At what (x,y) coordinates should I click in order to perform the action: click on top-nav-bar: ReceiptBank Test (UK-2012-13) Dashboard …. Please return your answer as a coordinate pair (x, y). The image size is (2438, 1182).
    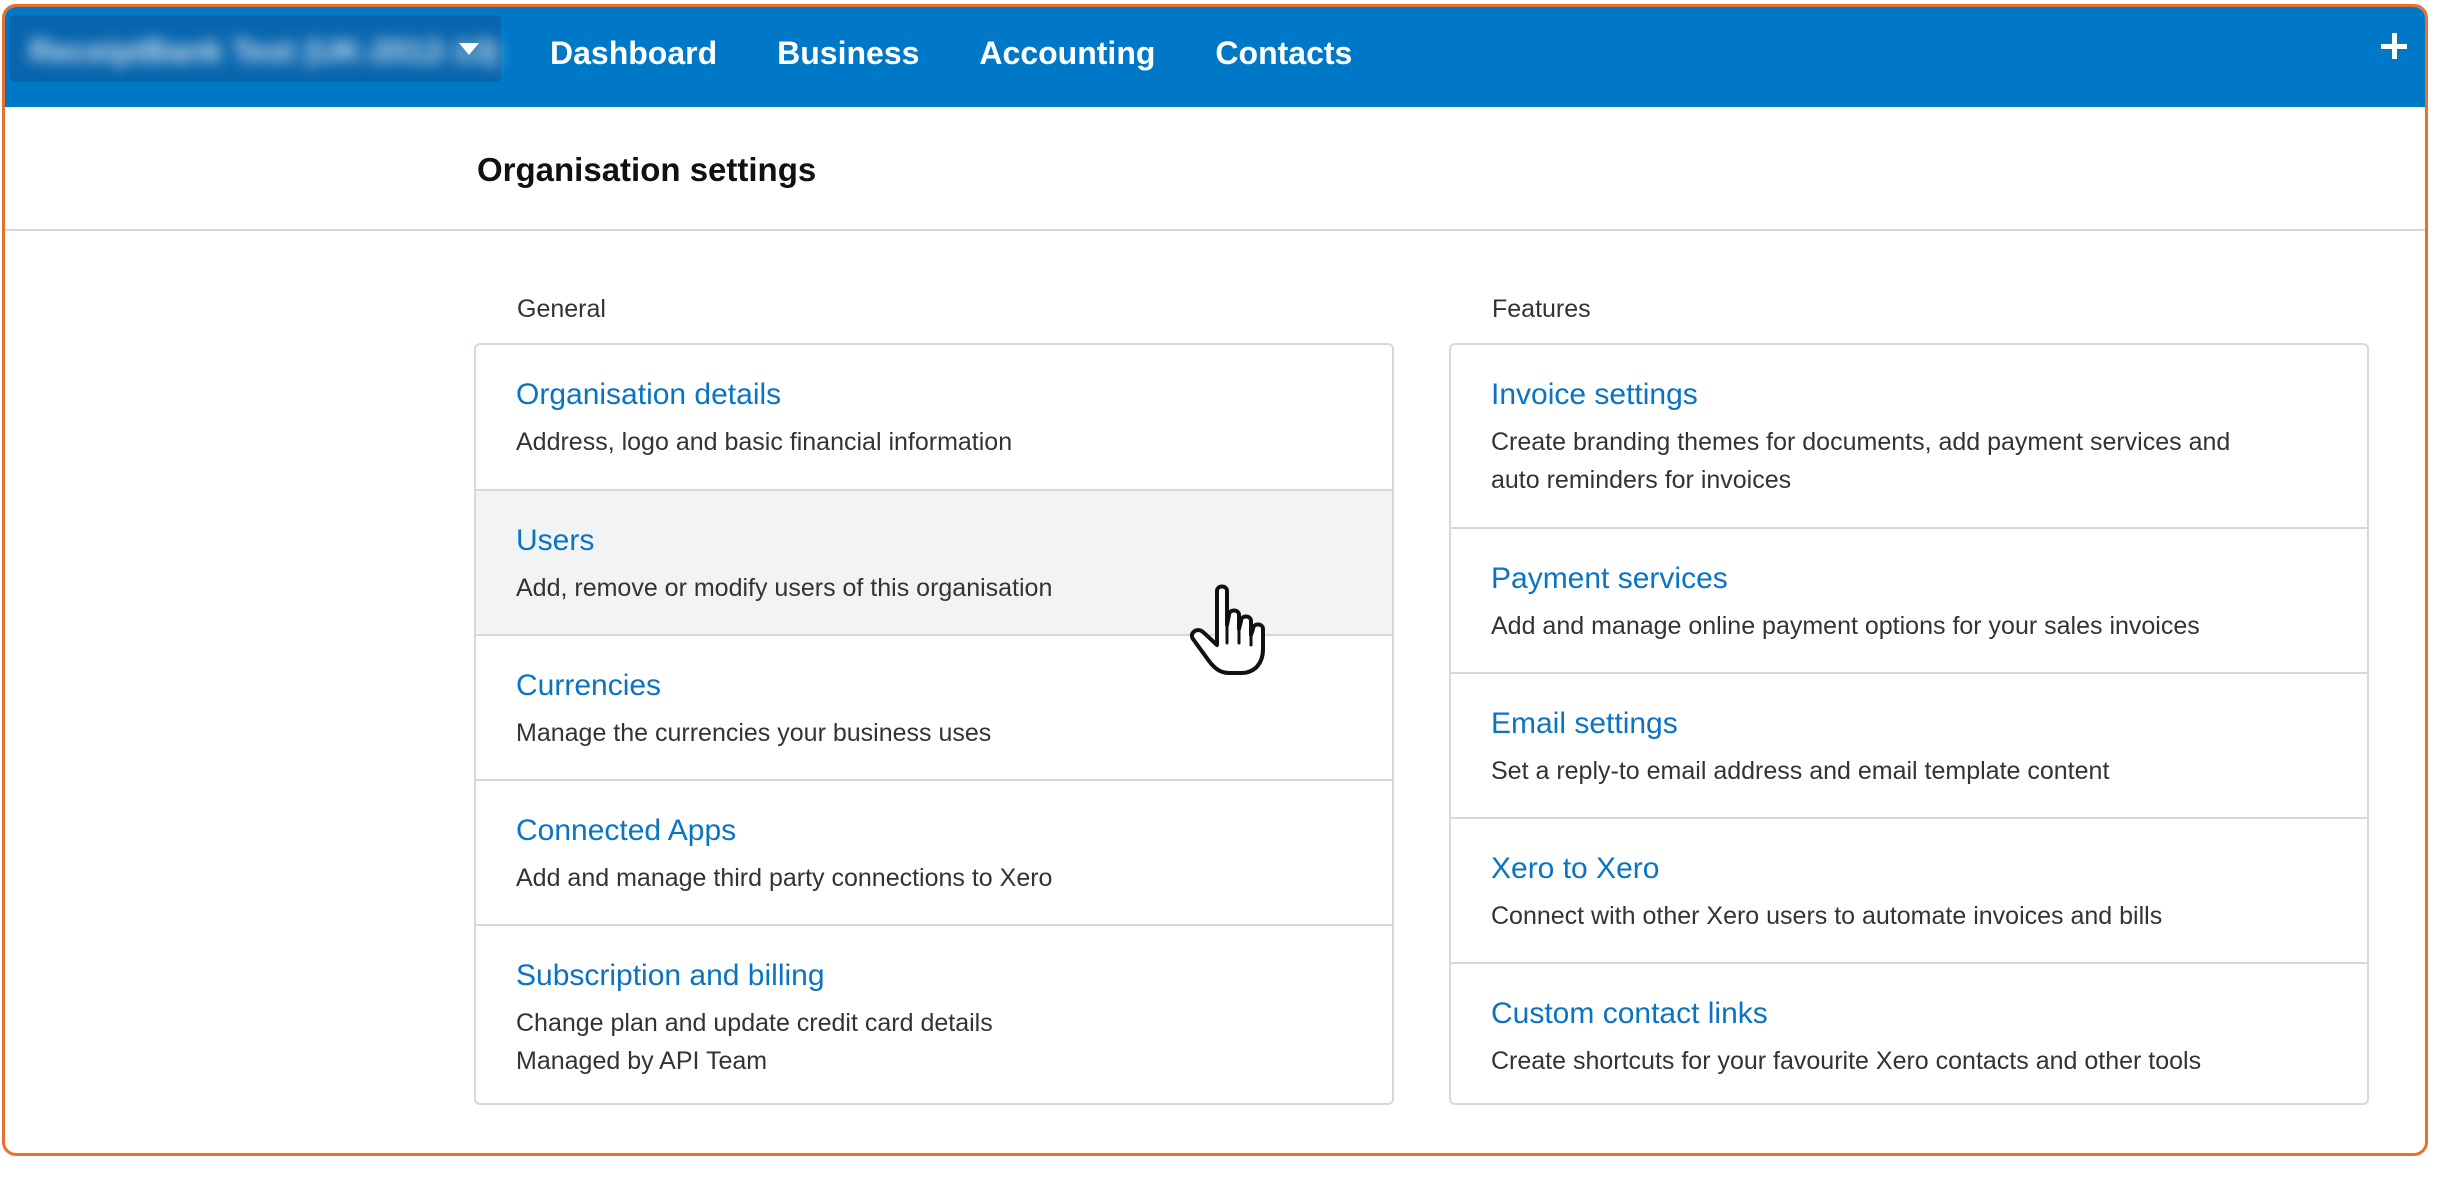
    Looking at the image, I should click on (1215, 57).